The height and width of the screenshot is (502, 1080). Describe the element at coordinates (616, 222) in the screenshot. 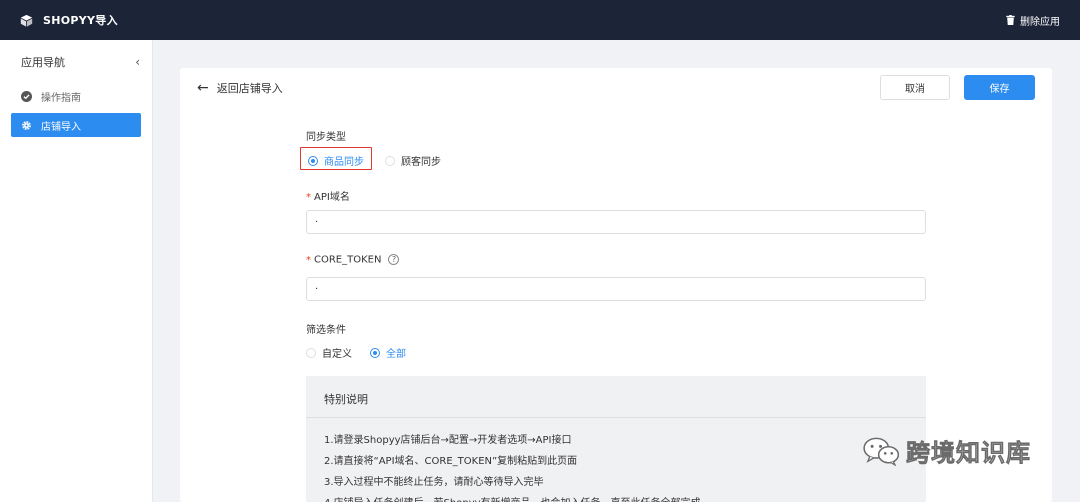

I see `api-domain-input: .` at that location.